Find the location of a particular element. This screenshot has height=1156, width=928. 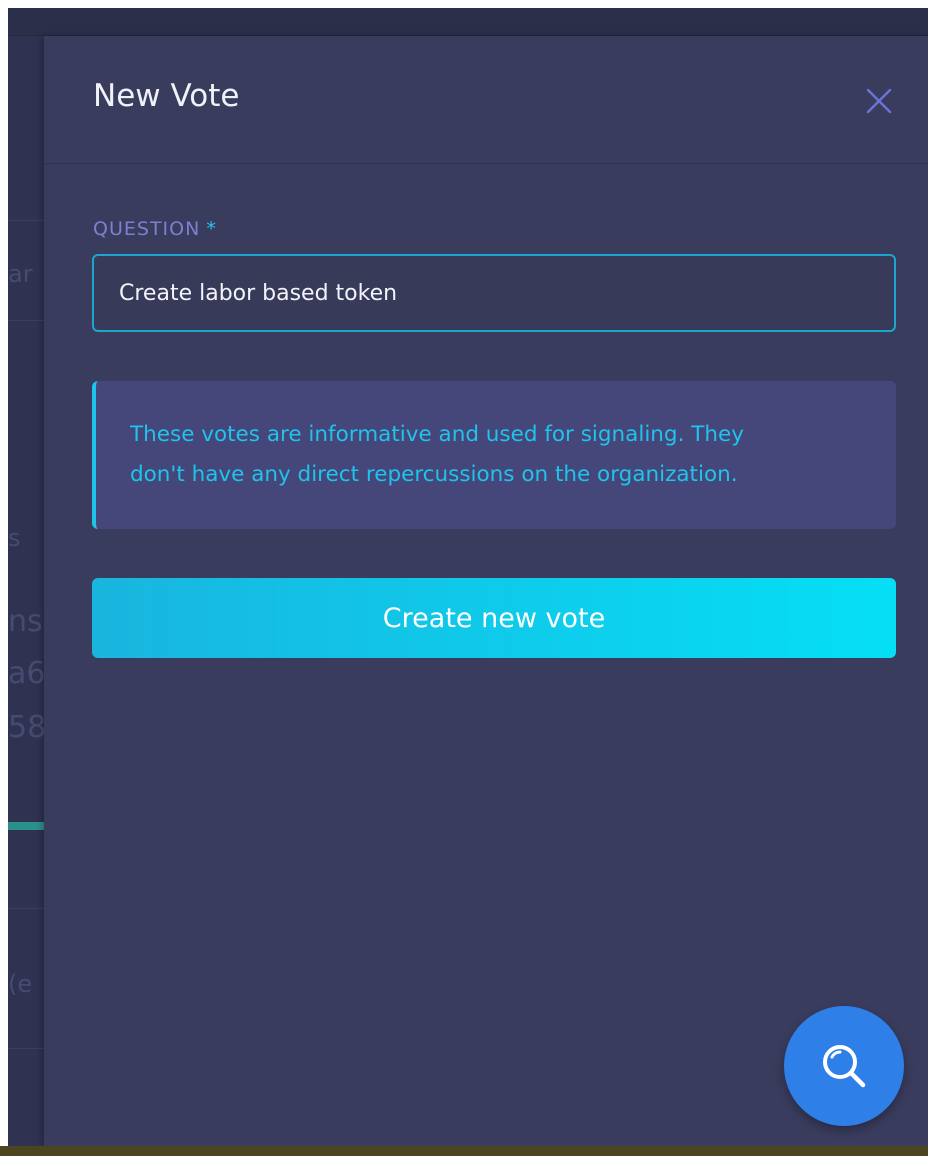

background-text-fragment: ar is located at coordinates (20, 274).